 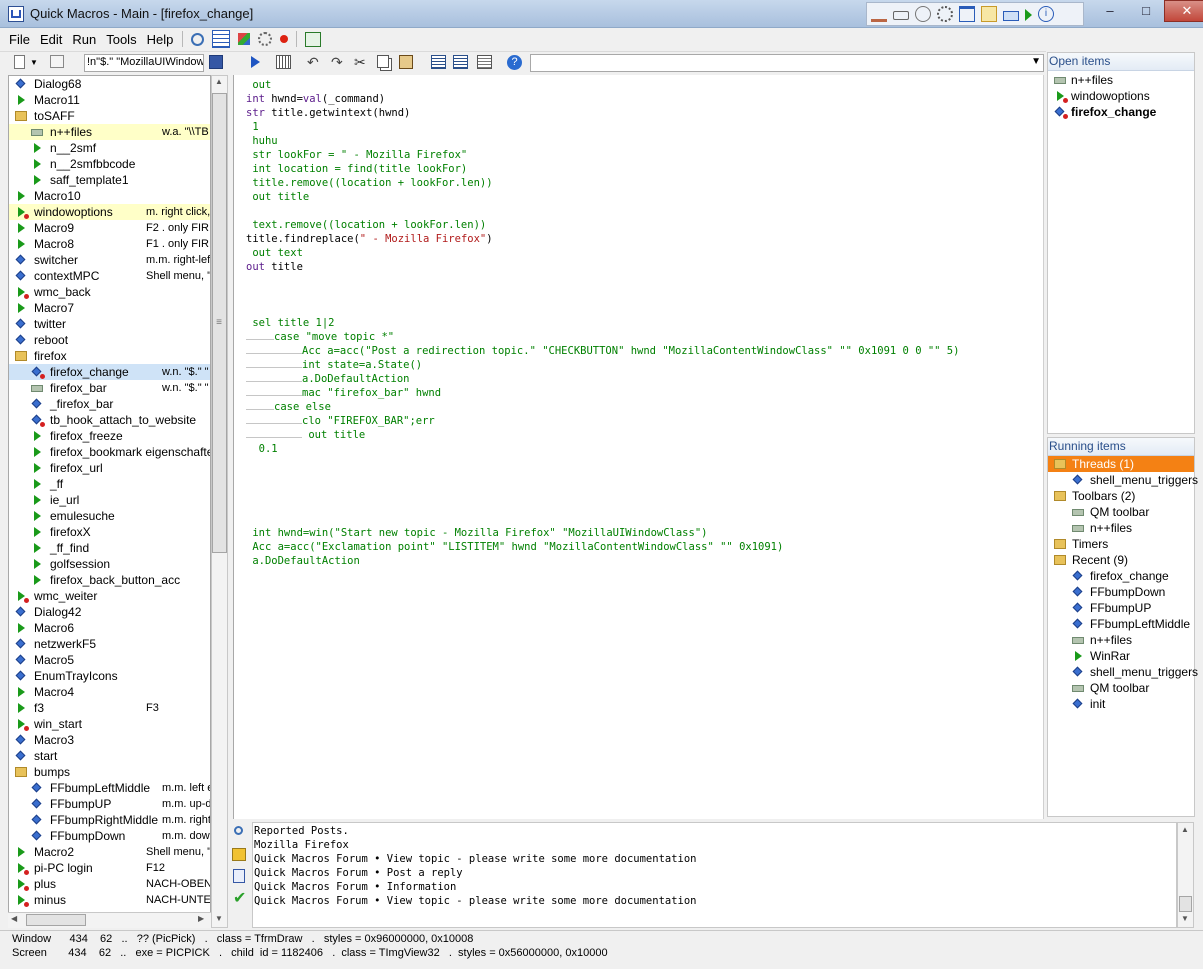 I want to click on running-item: FFbumpUP, so click(x=1121, y=608).